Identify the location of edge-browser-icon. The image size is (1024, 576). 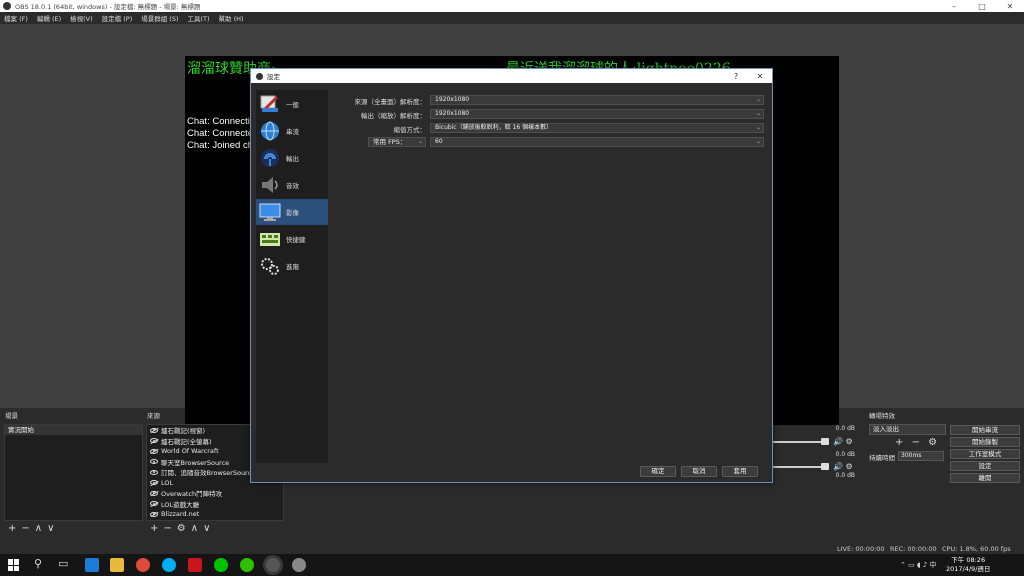
(92, 565).